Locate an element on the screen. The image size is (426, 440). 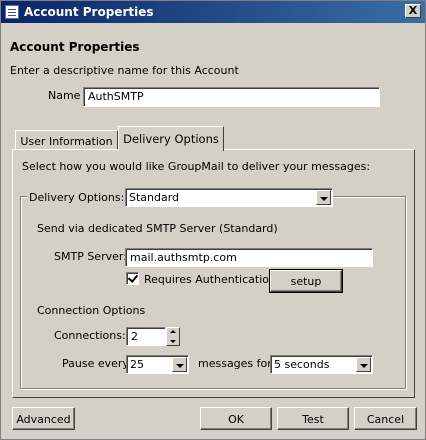
window-title: Account Properties is located at coordinates (89, 12).